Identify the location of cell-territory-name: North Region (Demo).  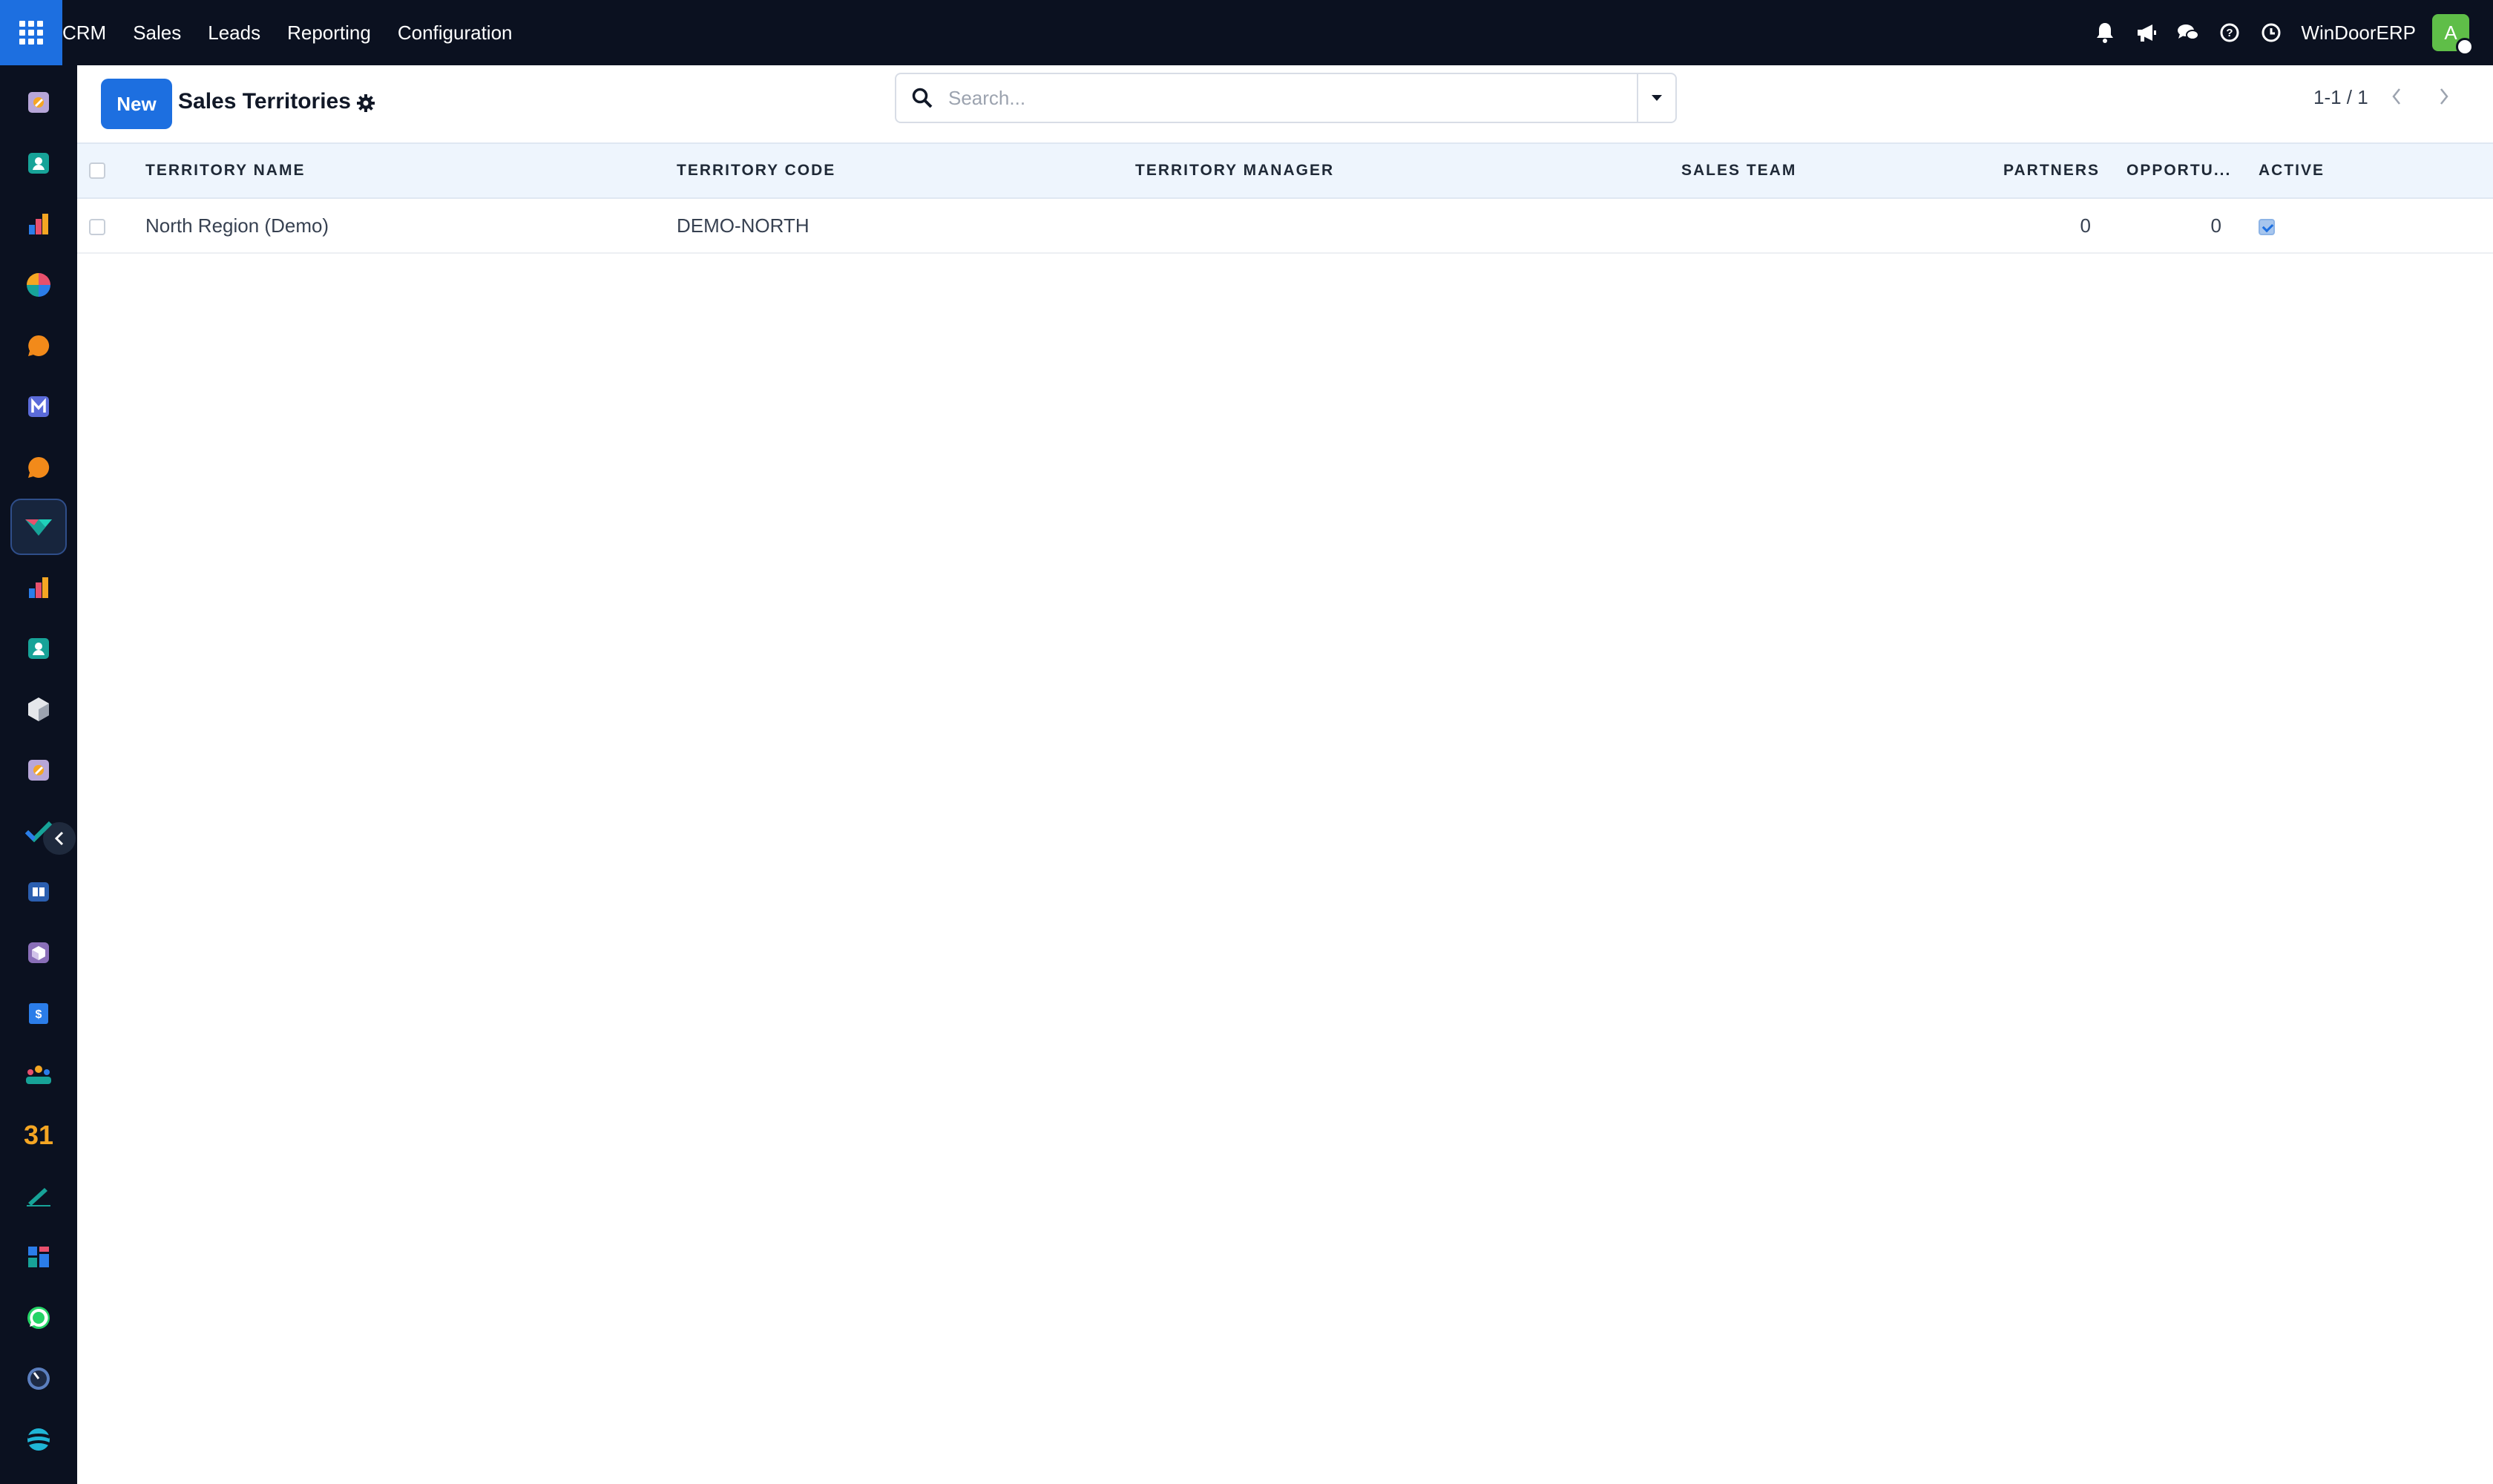
(408, 226).